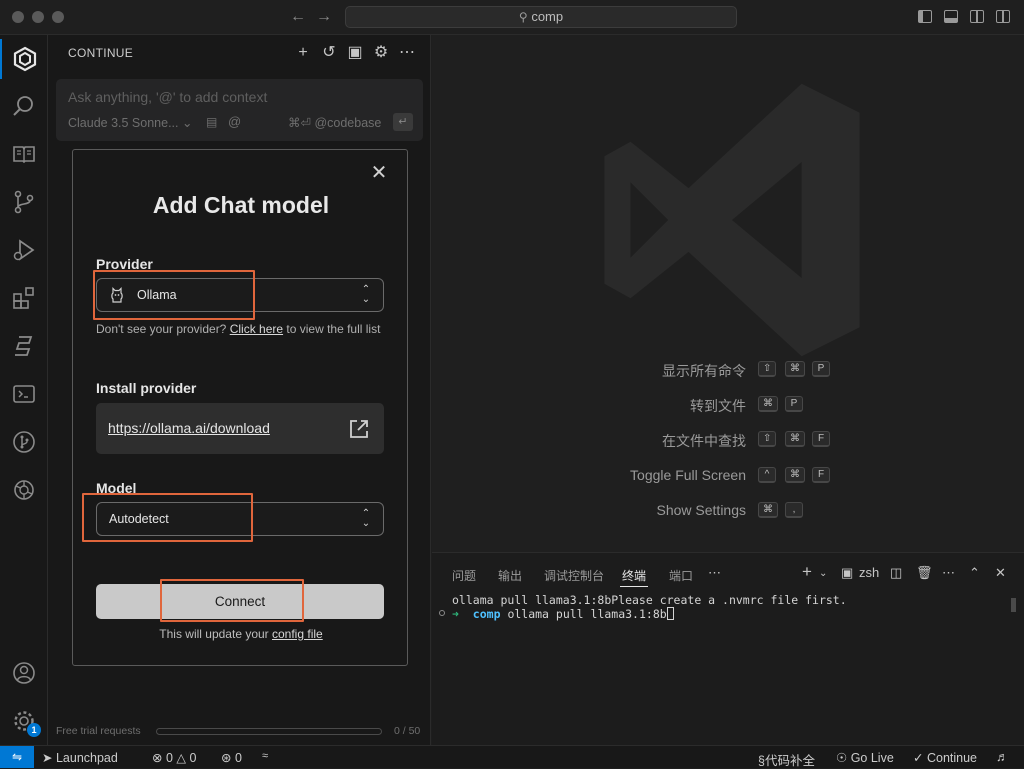  I want to click on config-file-link: config file, so click(297, 634).